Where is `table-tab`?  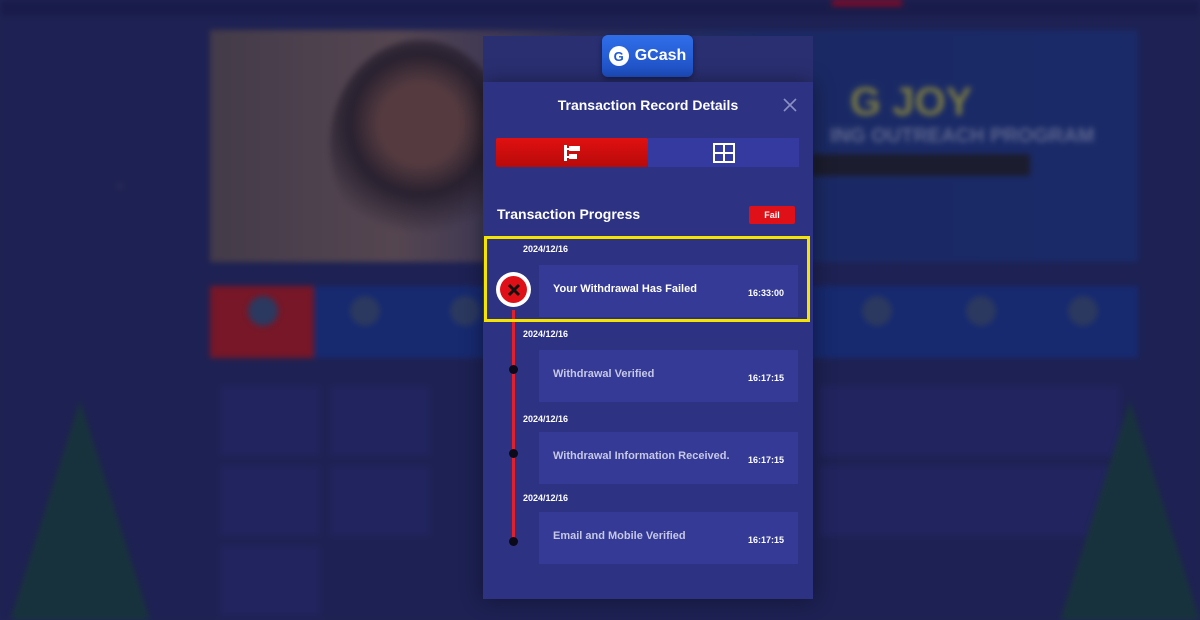 table-tab is located at coordinates (723, 152).